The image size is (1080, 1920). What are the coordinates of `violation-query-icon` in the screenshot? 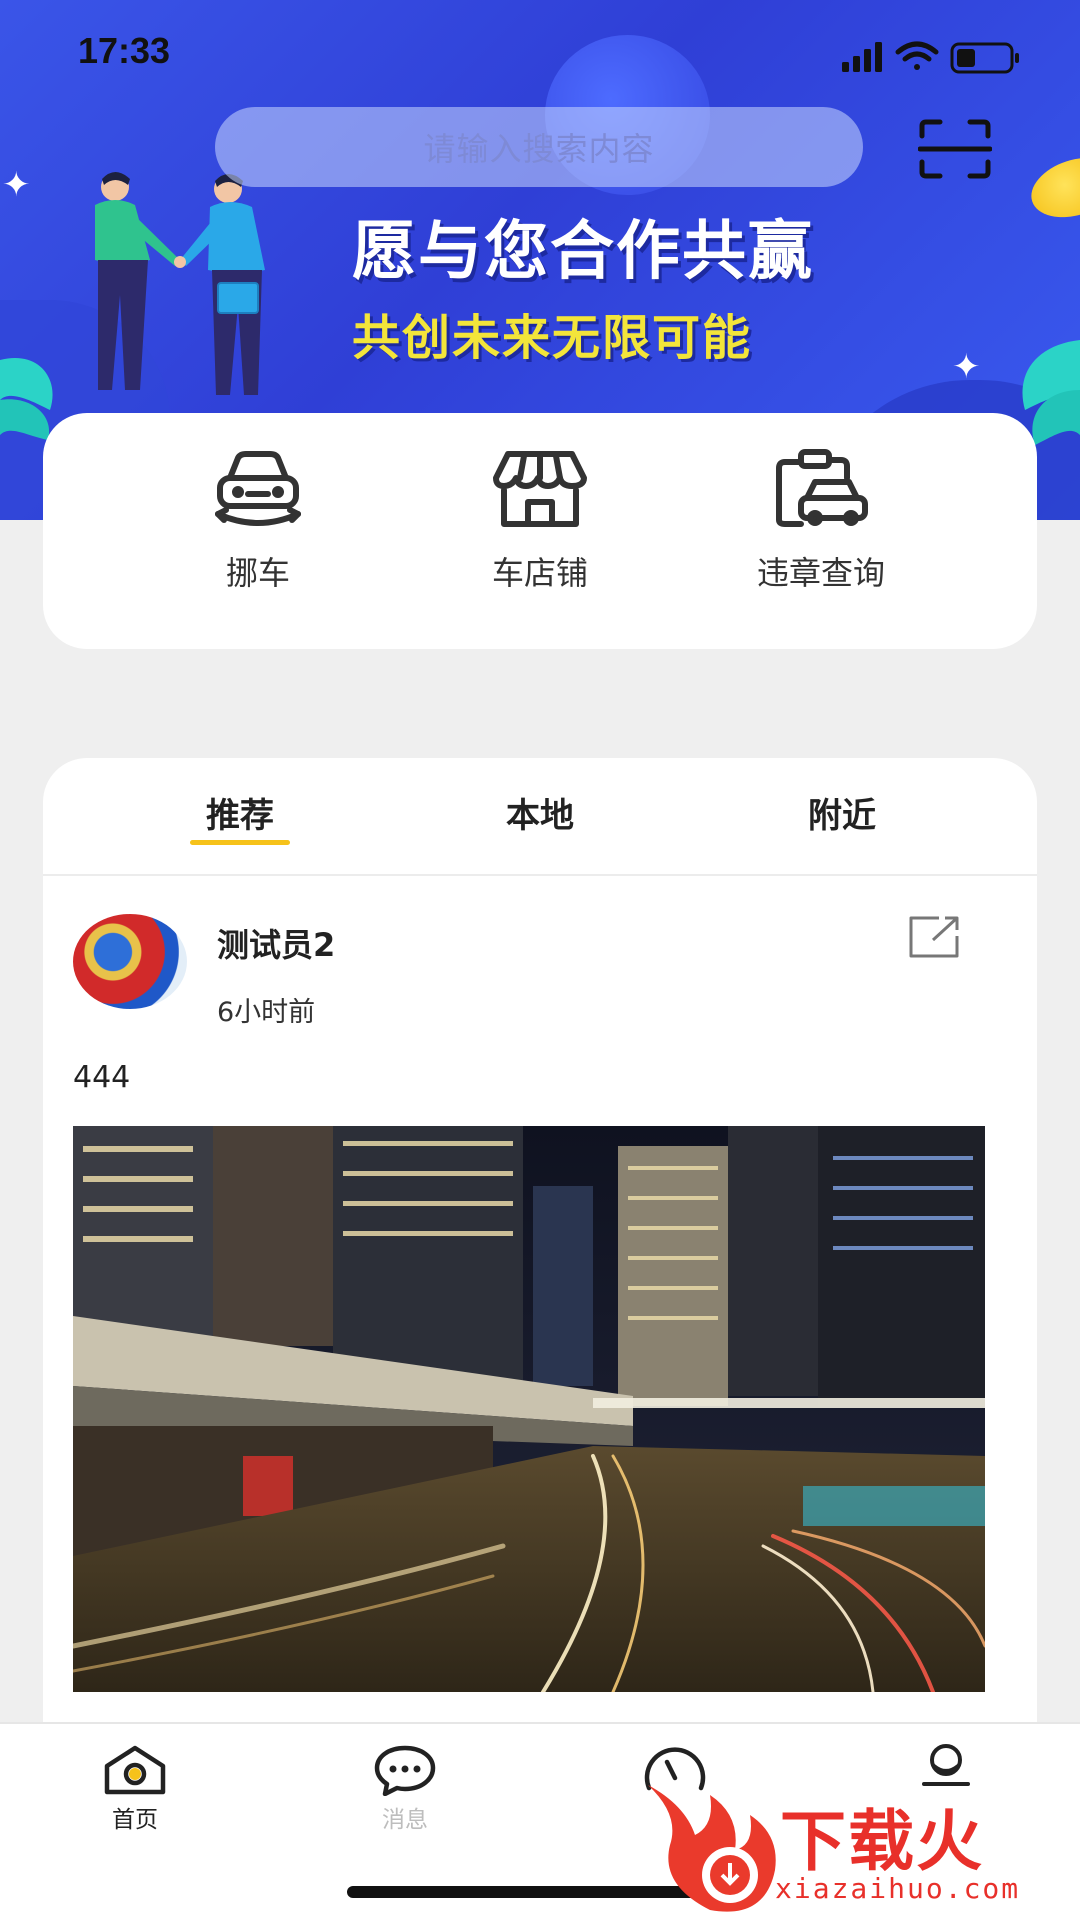 It's located at (822, 488).